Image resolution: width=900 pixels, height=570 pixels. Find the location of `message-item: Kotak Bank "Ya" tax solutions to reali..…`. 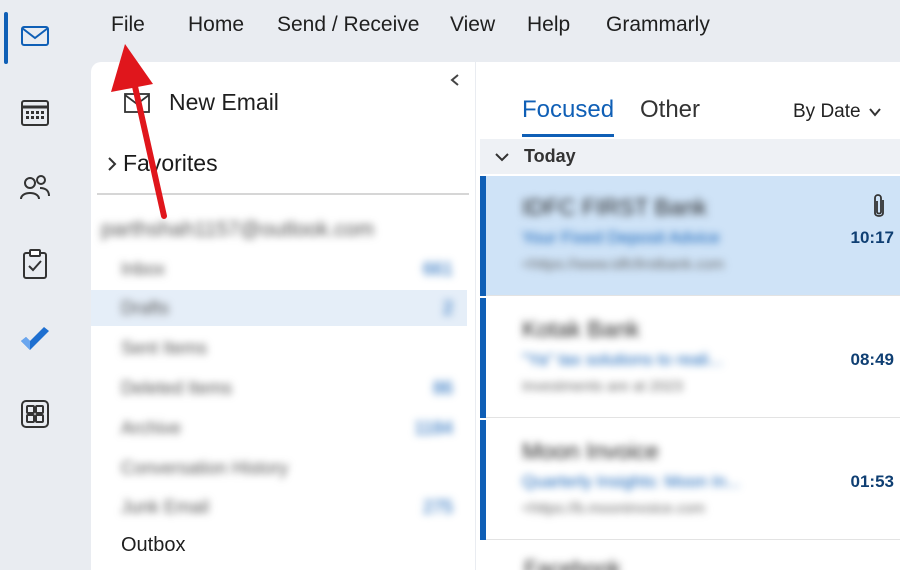

message-item: Kotak Bank "Ya" tax solutions to reali..… is located at coordinates (690, 358).